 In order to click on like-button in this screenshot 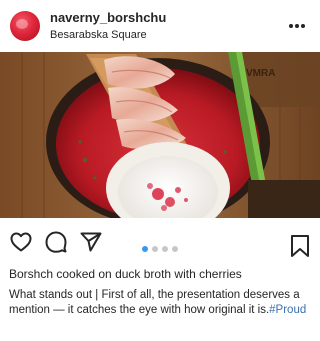, I will do `click(21, 242)`.